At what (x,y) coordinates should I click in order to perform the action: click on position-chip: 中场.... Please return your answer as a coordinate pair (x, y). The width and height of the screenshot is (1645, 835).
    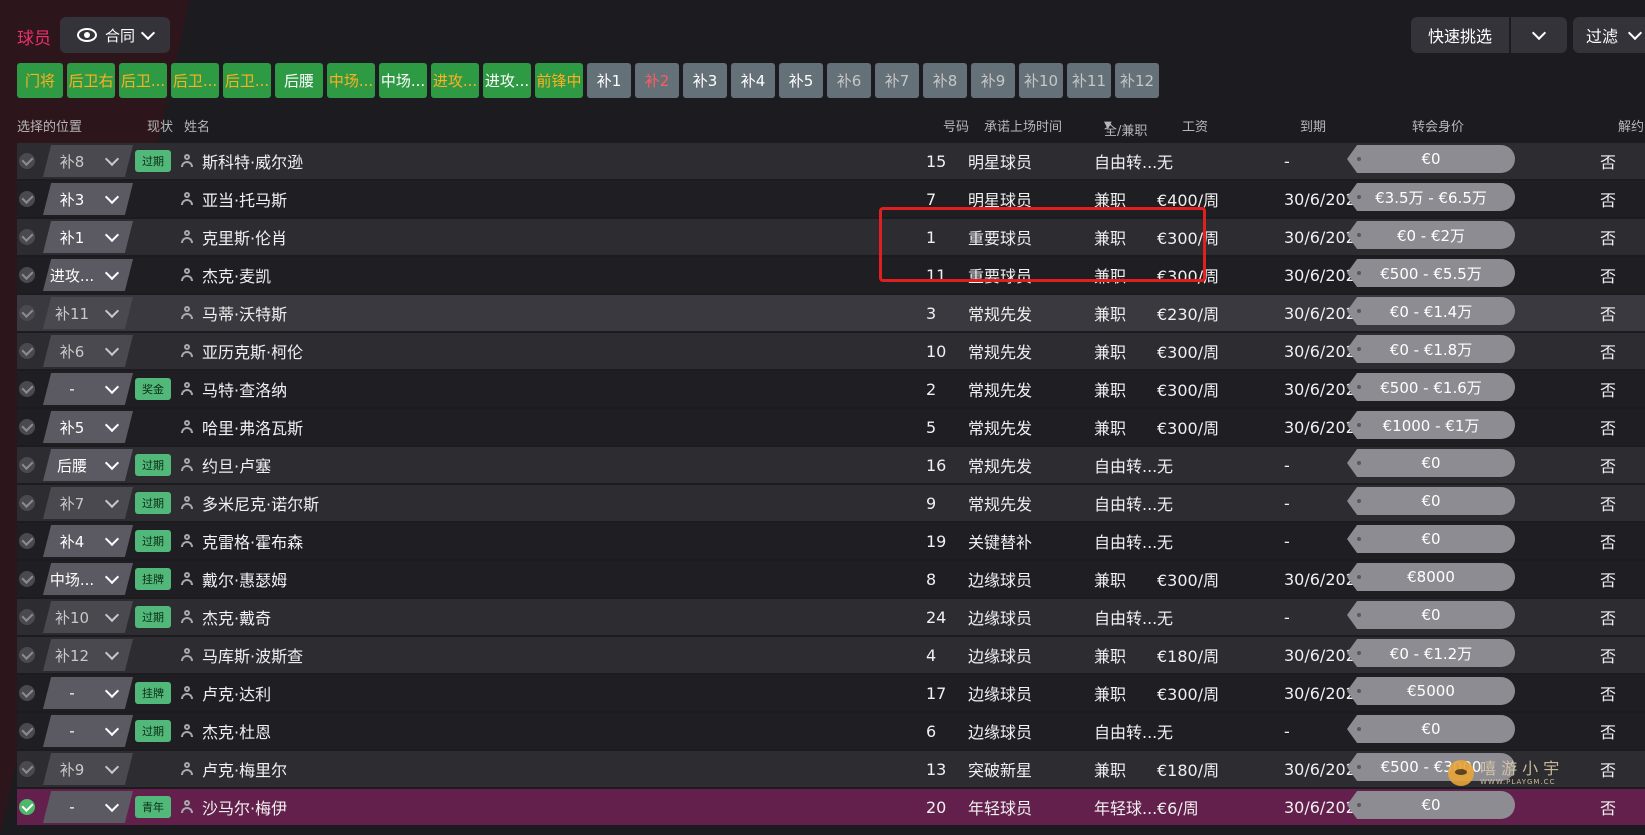
    Looking at the image, I should click on (403, 80).